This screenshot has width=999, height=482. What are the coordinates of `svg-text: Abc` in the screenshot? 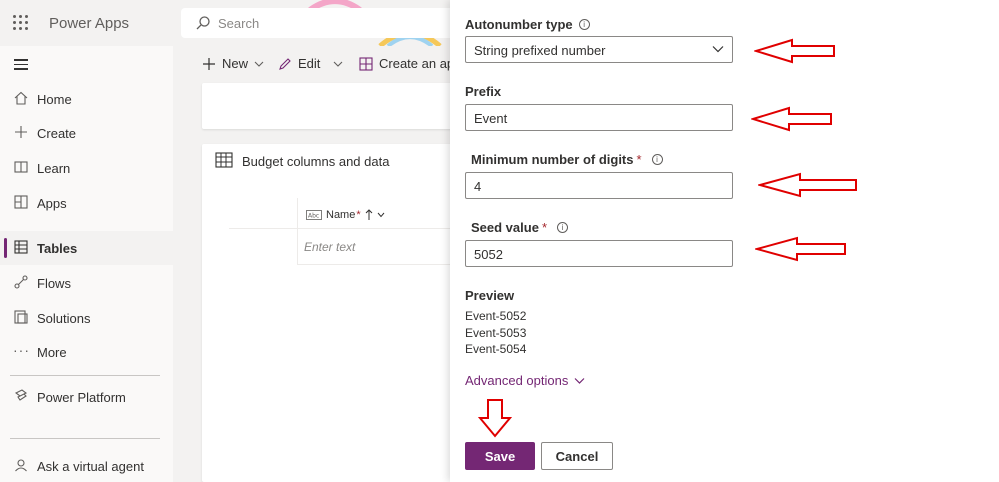 It's located at (313, 216).